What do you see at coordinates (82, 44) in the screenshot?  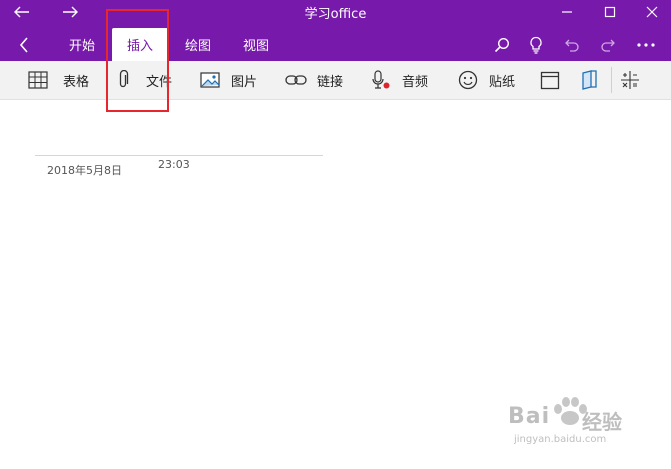 I see `tab-home: 开始` at bounding box center [82, 44].